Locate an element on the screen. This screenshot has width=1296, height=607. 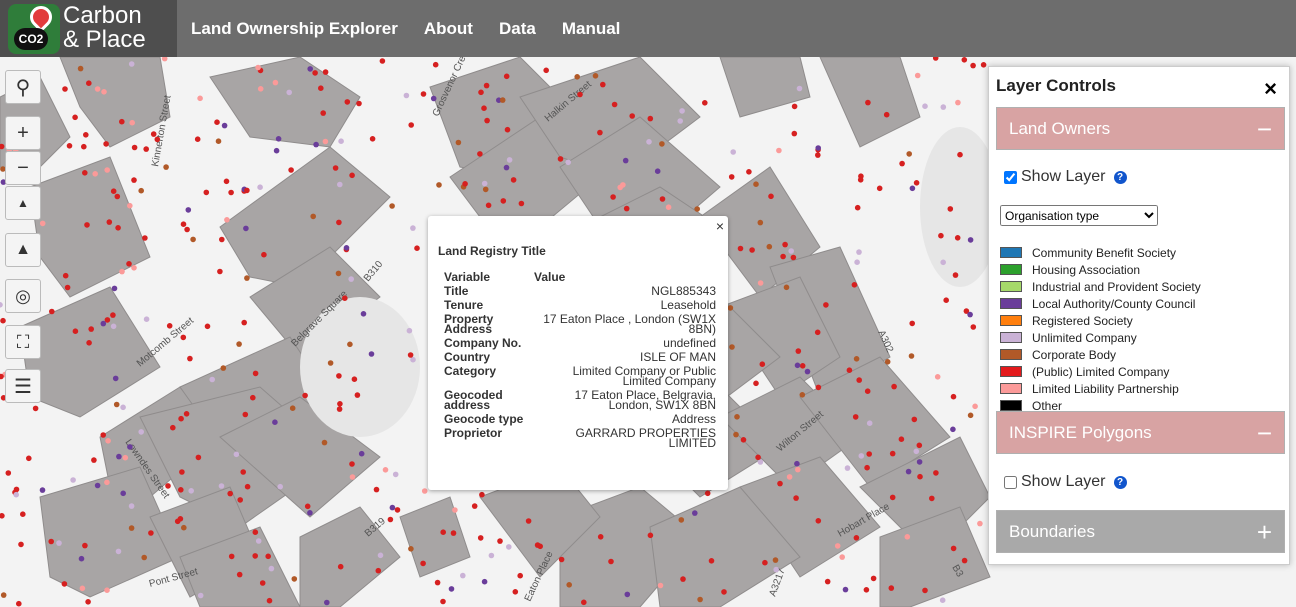
land-owners-show-checkbox is located at coordinates (1010, 177).